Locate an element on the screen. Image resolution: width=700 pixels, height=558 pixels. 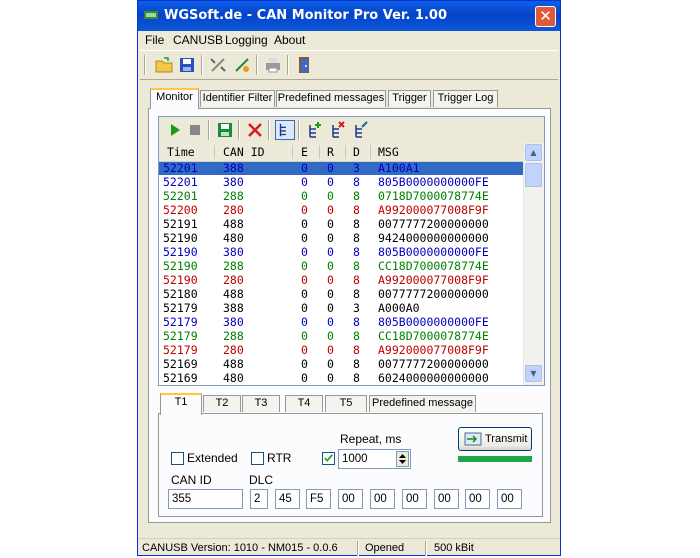
table-row: 52179 288 0 0 8 CC18D7000078774E is located at coordinates (341, 336).